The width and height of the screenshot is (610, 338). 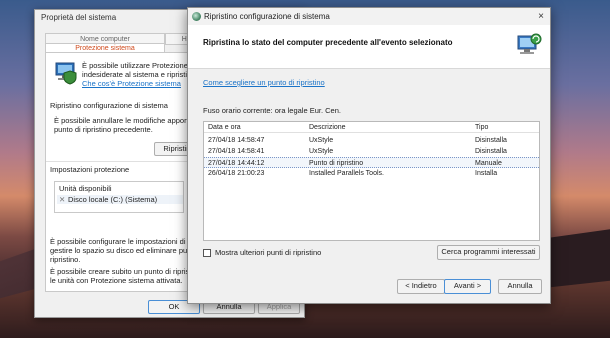 What do you see at coordinates (66, 73) in the screenshot?
I see `computer-shield-icon` at bounding box center [66, 73].